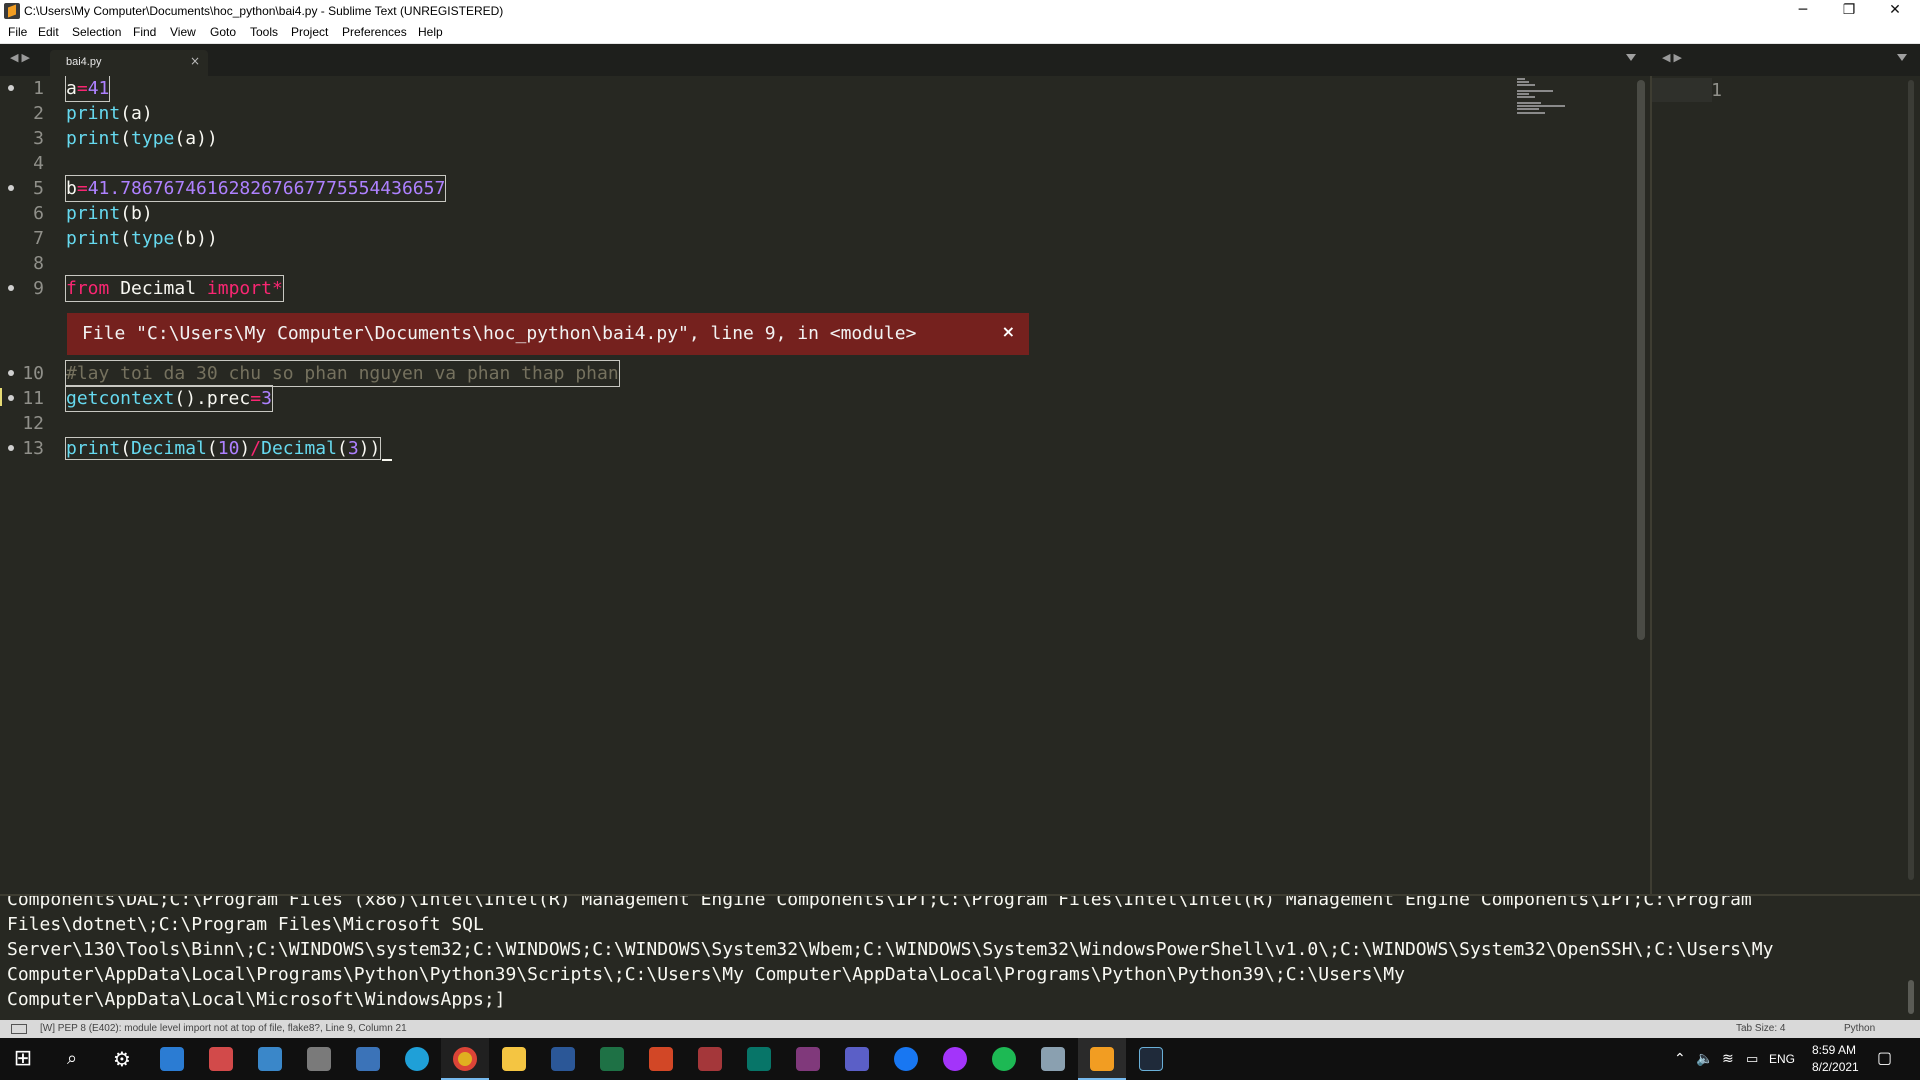 The height and width of the screenshot is (1080, 1920). Describe the element at coordinates (195, 61) in the screenshot. I see `tab-close-icon: ×` at that location.